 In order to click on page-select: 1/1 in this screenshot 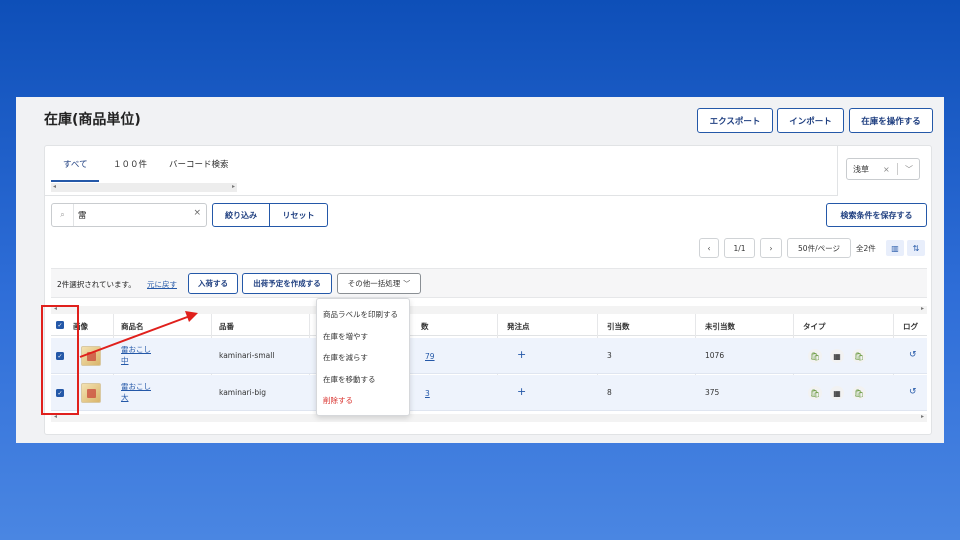, I will do `click(739, 248)`.